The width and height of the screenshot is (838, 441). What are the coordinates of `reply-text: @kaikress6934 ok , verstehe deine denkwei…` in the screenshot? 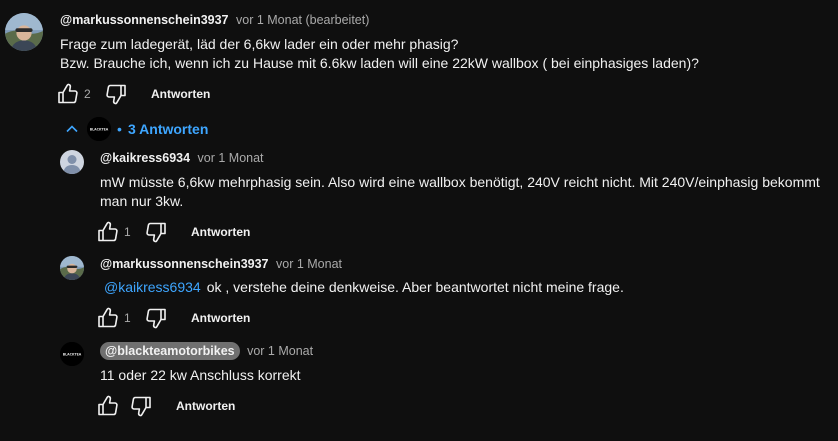 It's located at (364, 287).